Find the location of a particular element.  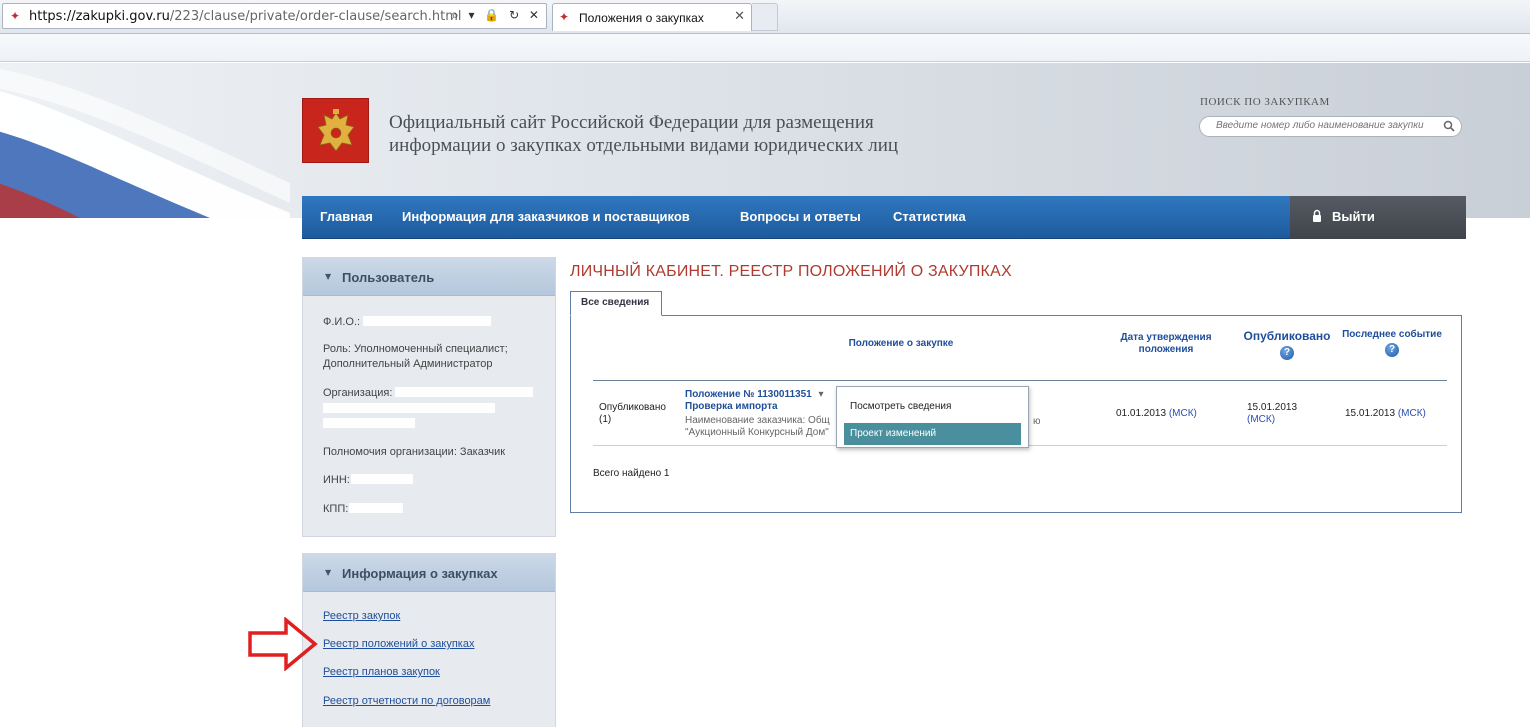

inn-value-redacted is located at coordinates (382, 479).